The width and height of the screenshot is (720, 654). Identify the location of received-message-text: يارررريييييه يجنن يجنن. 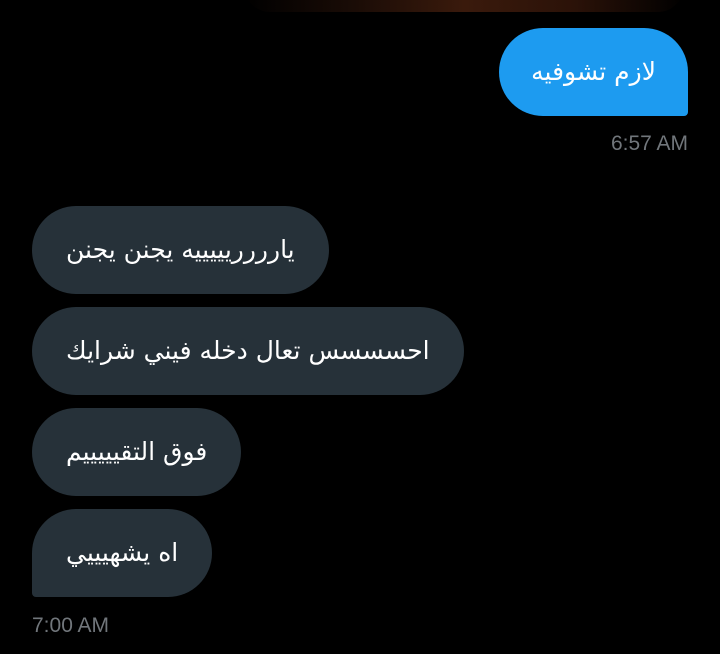
(180, 249).